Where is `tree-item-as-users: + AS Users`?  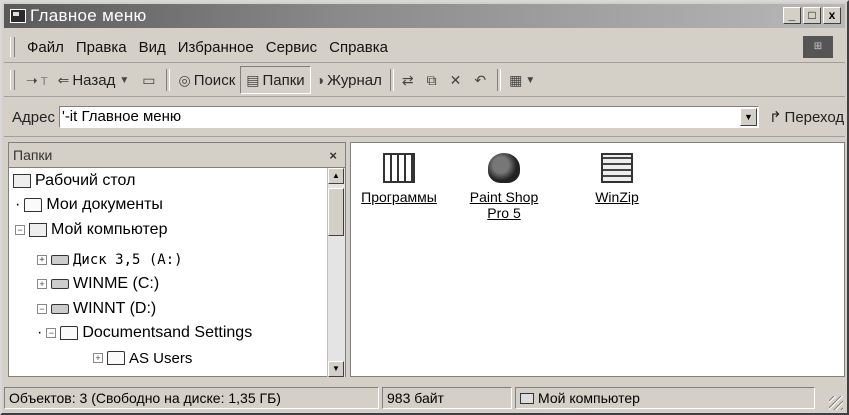 tree-item-as-users: + AS Users is located at coordinates (142, 358).